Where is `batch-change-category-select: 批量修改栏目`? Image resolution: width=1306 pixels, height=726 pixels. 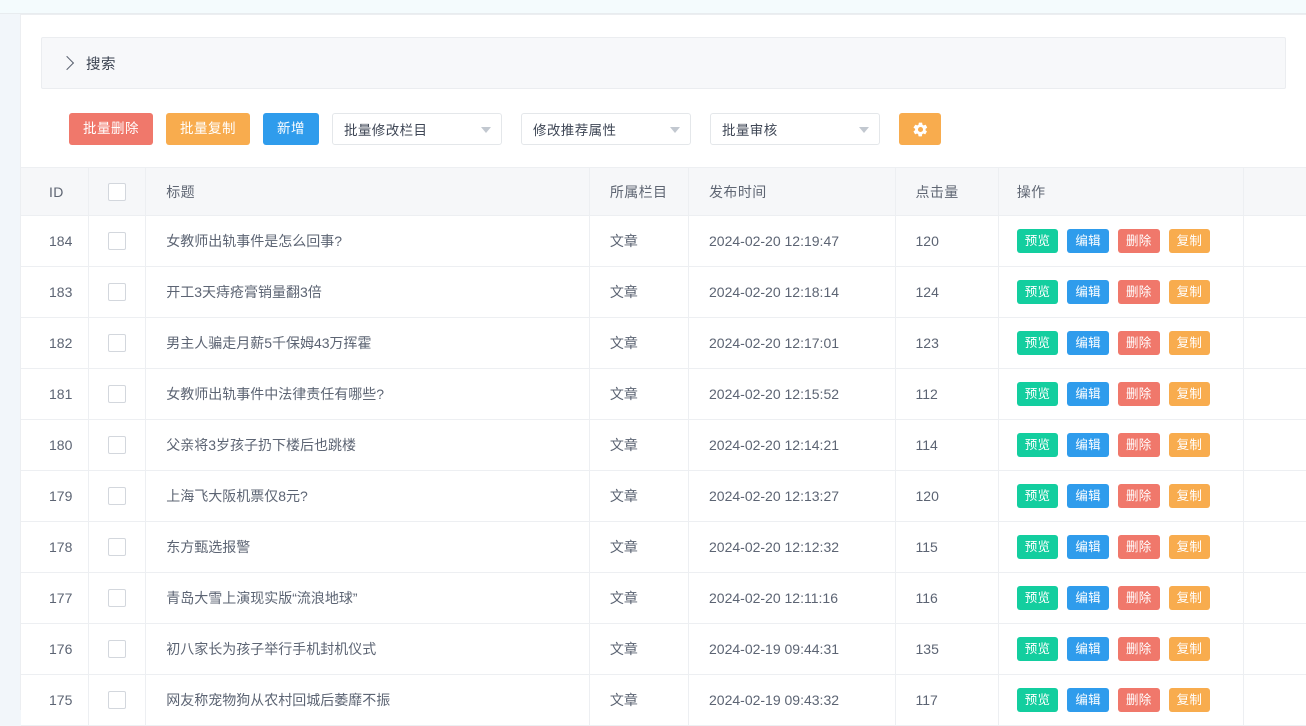
batch-change-category-select: 批量修改栏目 is located at coordinates (417, 129).